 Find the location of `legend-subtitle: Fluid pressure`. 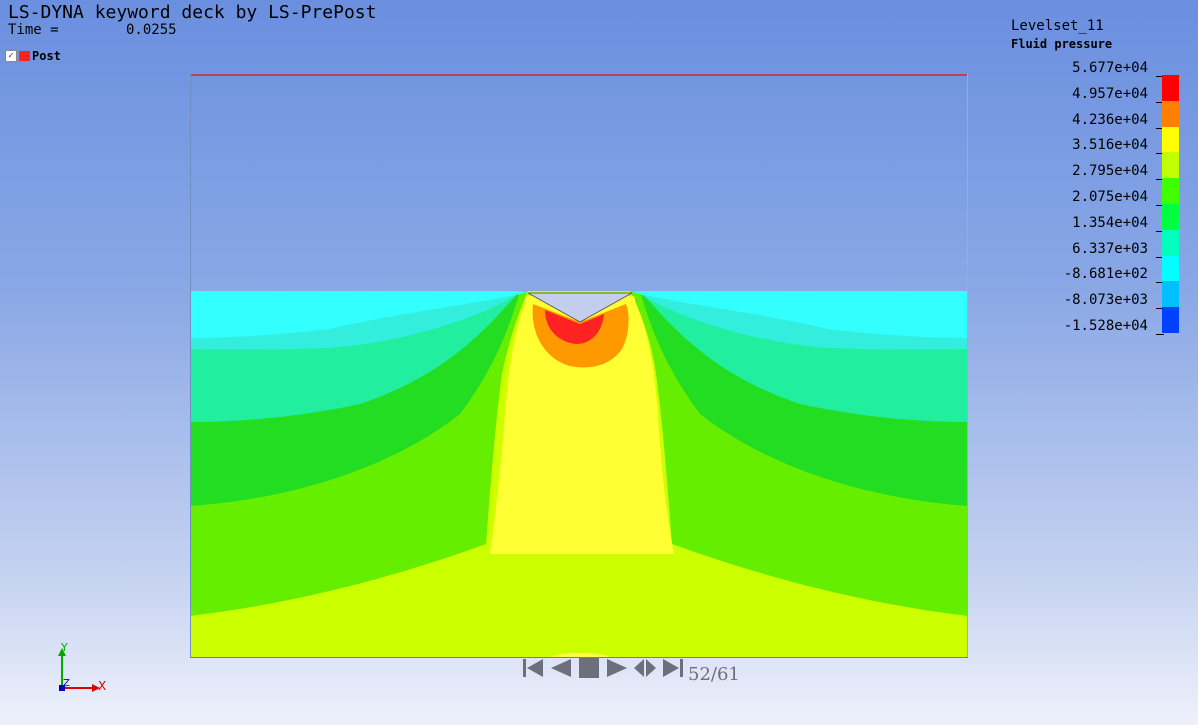

legend-subtitle: Fluid pressure is located at coordinates (1062, 44).